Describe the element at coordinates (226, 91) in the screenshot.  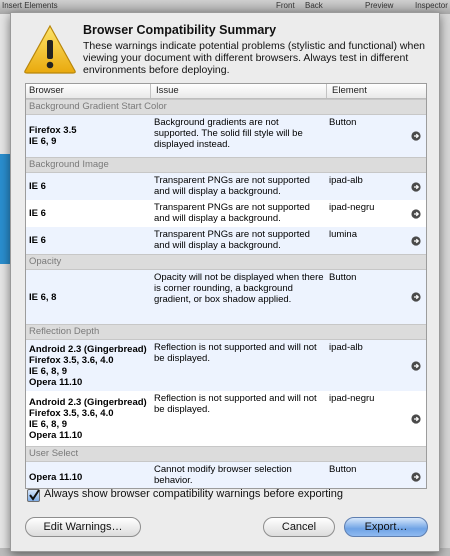
I see `table-header: Browser Issue Element` at that location.